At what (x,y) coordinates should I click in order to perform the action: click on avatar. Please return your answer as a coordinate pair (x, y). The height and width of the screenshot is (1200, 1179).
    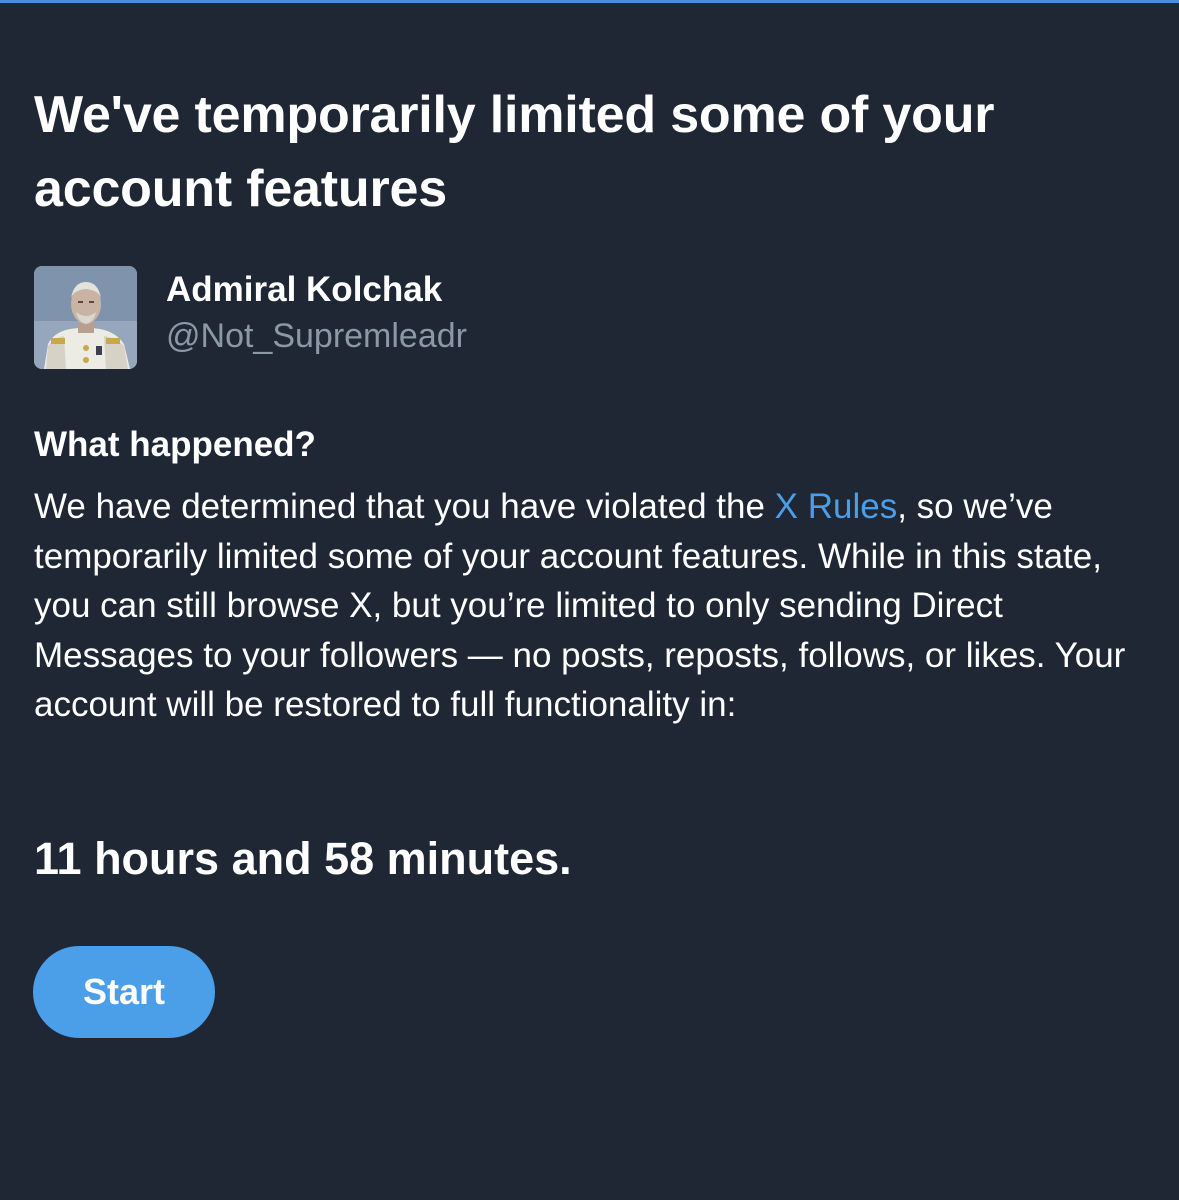
    Looking at the image, I should click on (85, 317).